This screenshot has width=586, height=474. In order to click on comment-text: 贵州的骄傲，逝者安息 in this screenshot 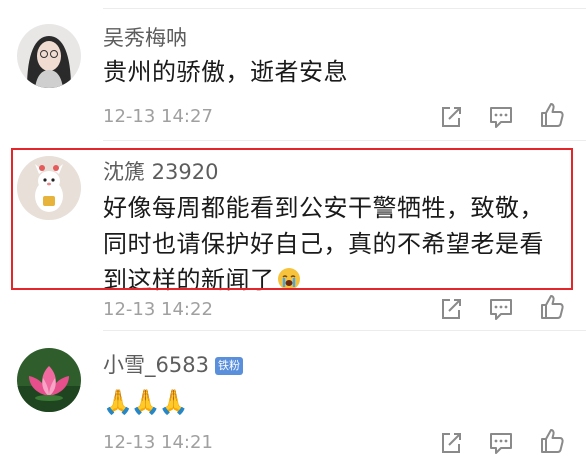, I will do `click(225, 72)`.